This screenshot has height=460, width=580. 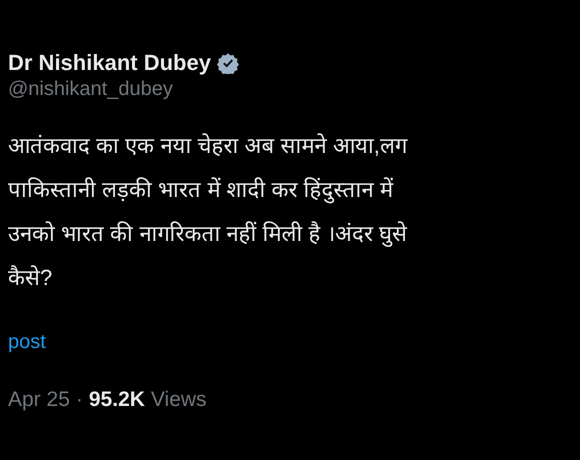 I want to click on post-text-line: कैसे?, so click(x=30, y=278).